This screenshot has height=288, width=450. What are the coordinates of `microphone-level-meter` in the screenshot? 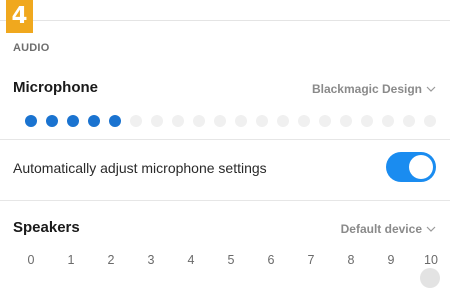 It's located at (230, 121).